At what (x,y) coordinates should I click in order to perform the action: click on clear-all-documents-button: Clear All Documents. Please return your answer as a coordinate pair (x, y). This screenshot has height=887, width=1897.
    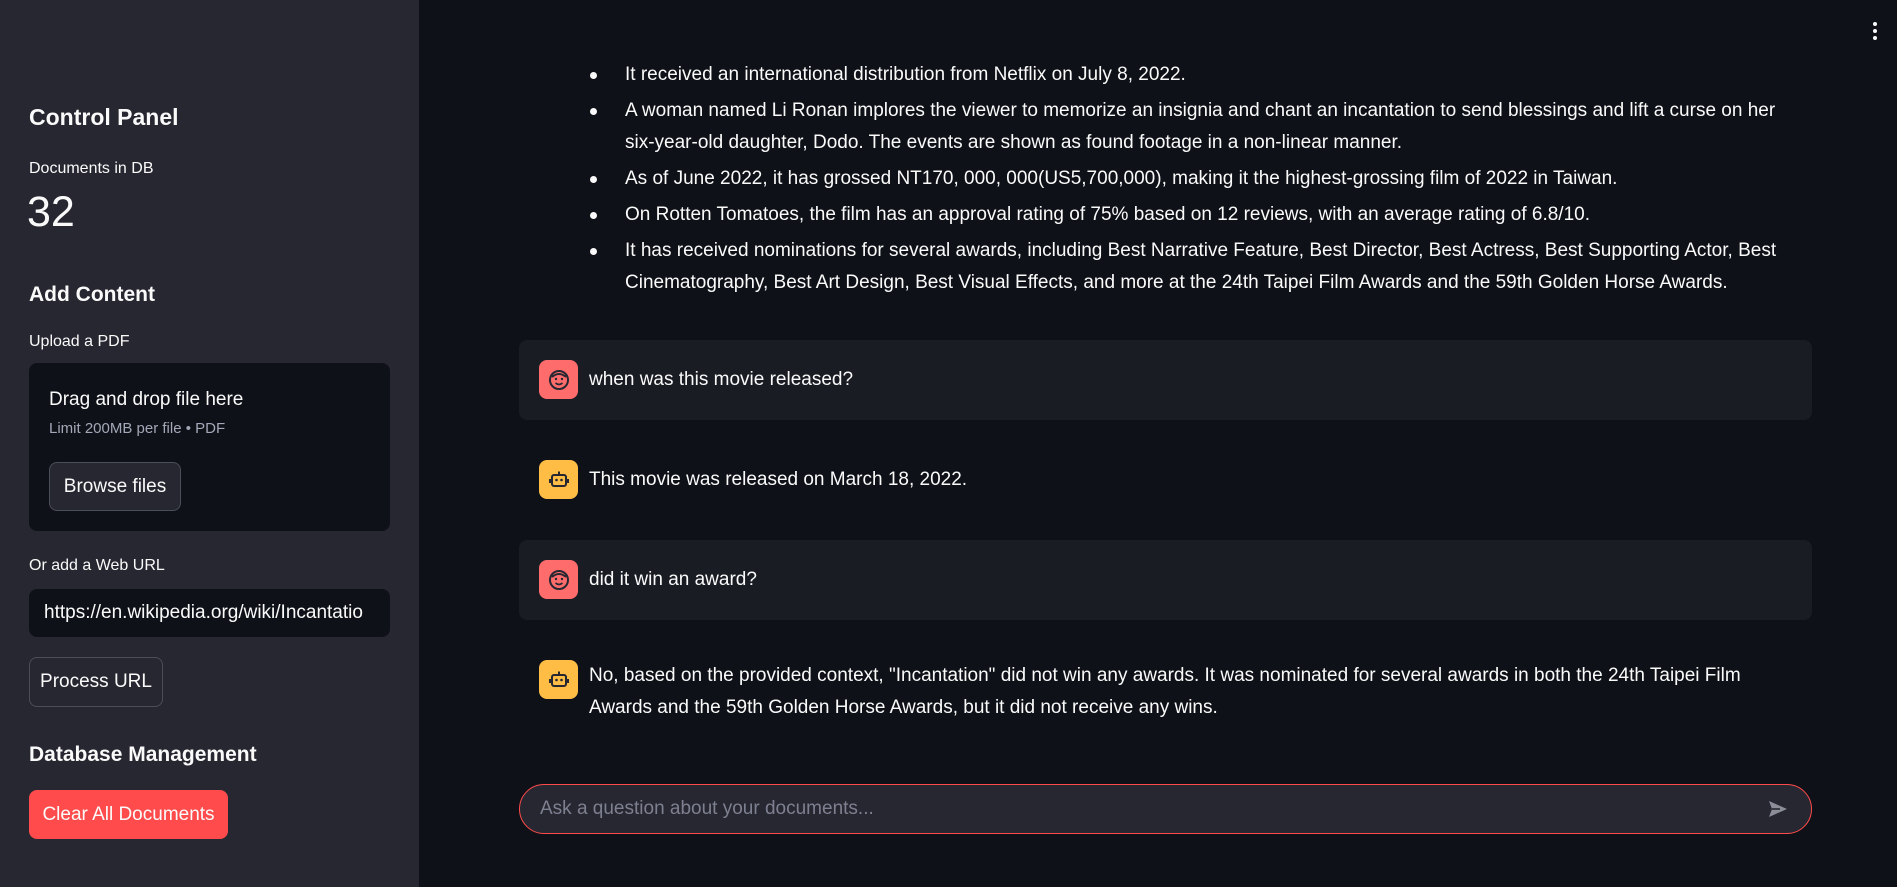
    Looking at the image, I should click on (128, 814).